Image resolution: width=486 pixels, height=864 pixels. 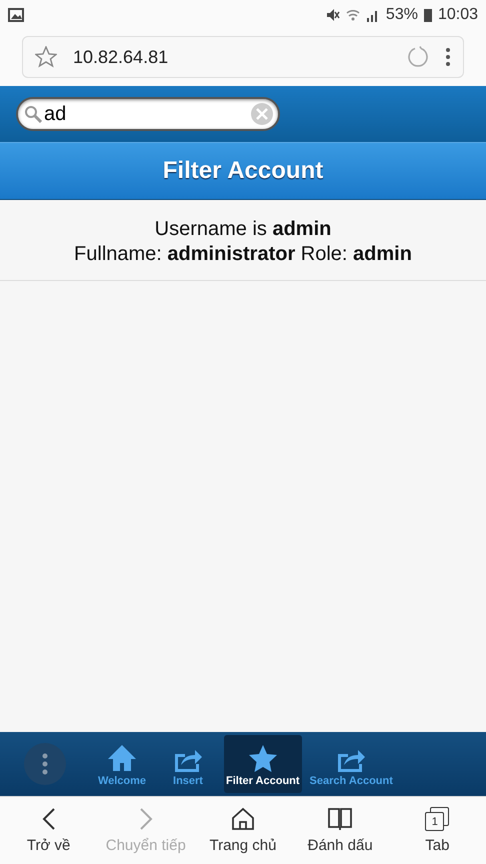 I want to click on nav-tab: Filter Account, so click(x=263, y=764).